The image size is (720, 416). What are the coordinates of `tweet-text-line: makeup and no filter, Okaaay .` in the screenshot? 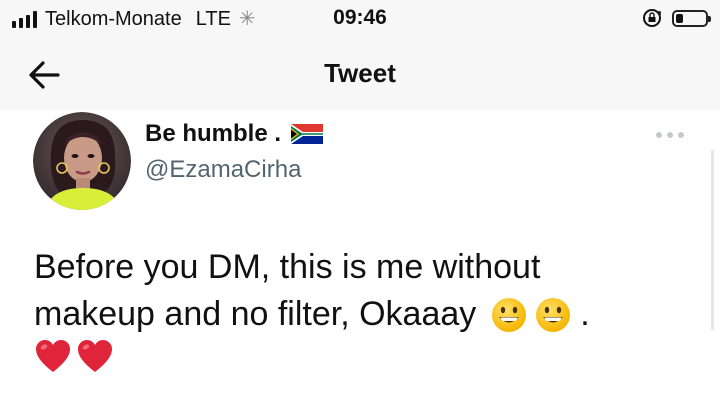 It's located at (364, 314).